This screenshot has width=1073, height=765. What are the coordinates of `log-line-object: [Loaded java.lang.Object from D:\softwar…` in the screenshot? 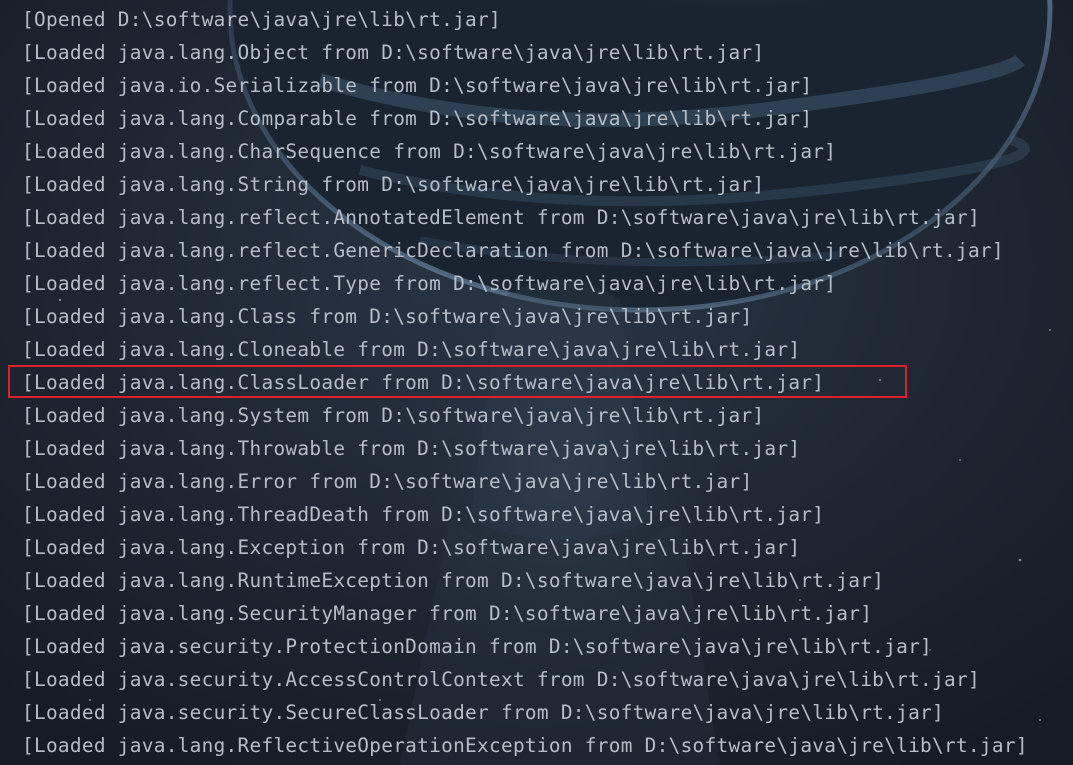 It's located at (393, 52).